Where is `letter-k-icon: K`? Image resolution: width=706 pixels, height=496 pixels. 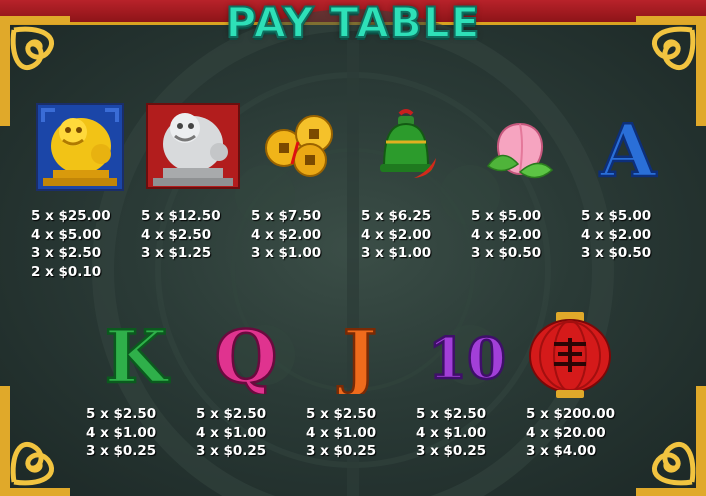 letter-k-icon: K is located at coordinates (137, 353).